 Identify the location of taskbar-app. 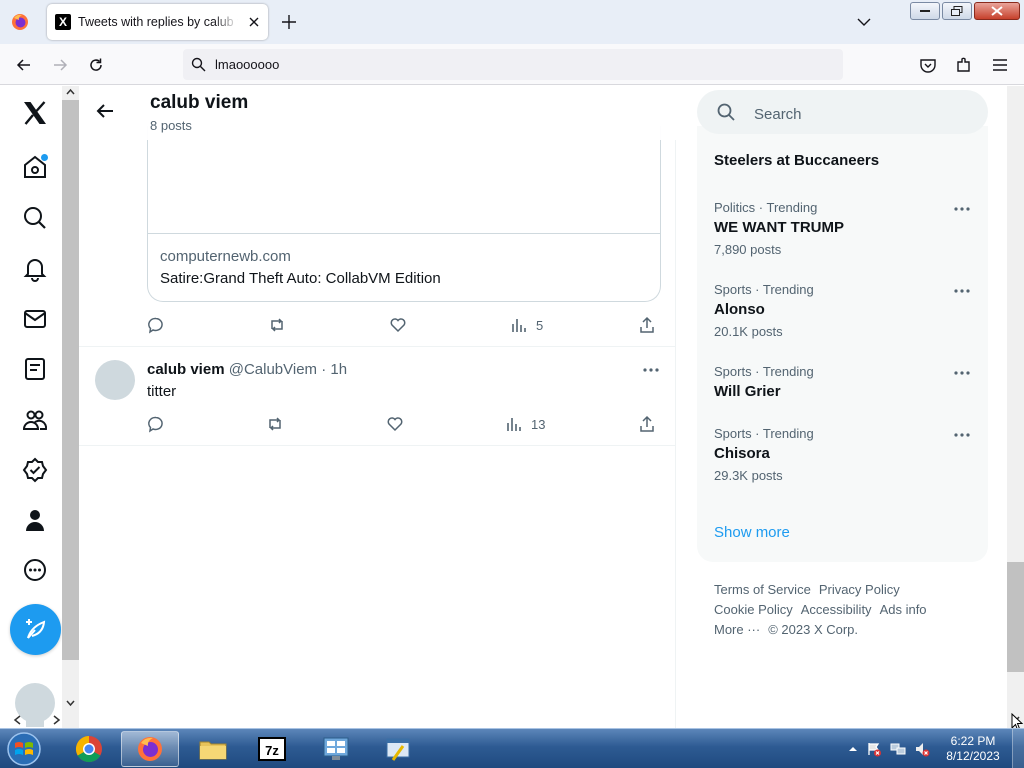
(398, 749).